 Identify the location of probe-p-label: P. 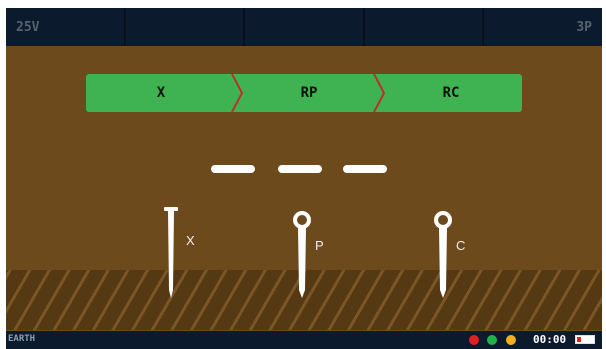
(319, 245).